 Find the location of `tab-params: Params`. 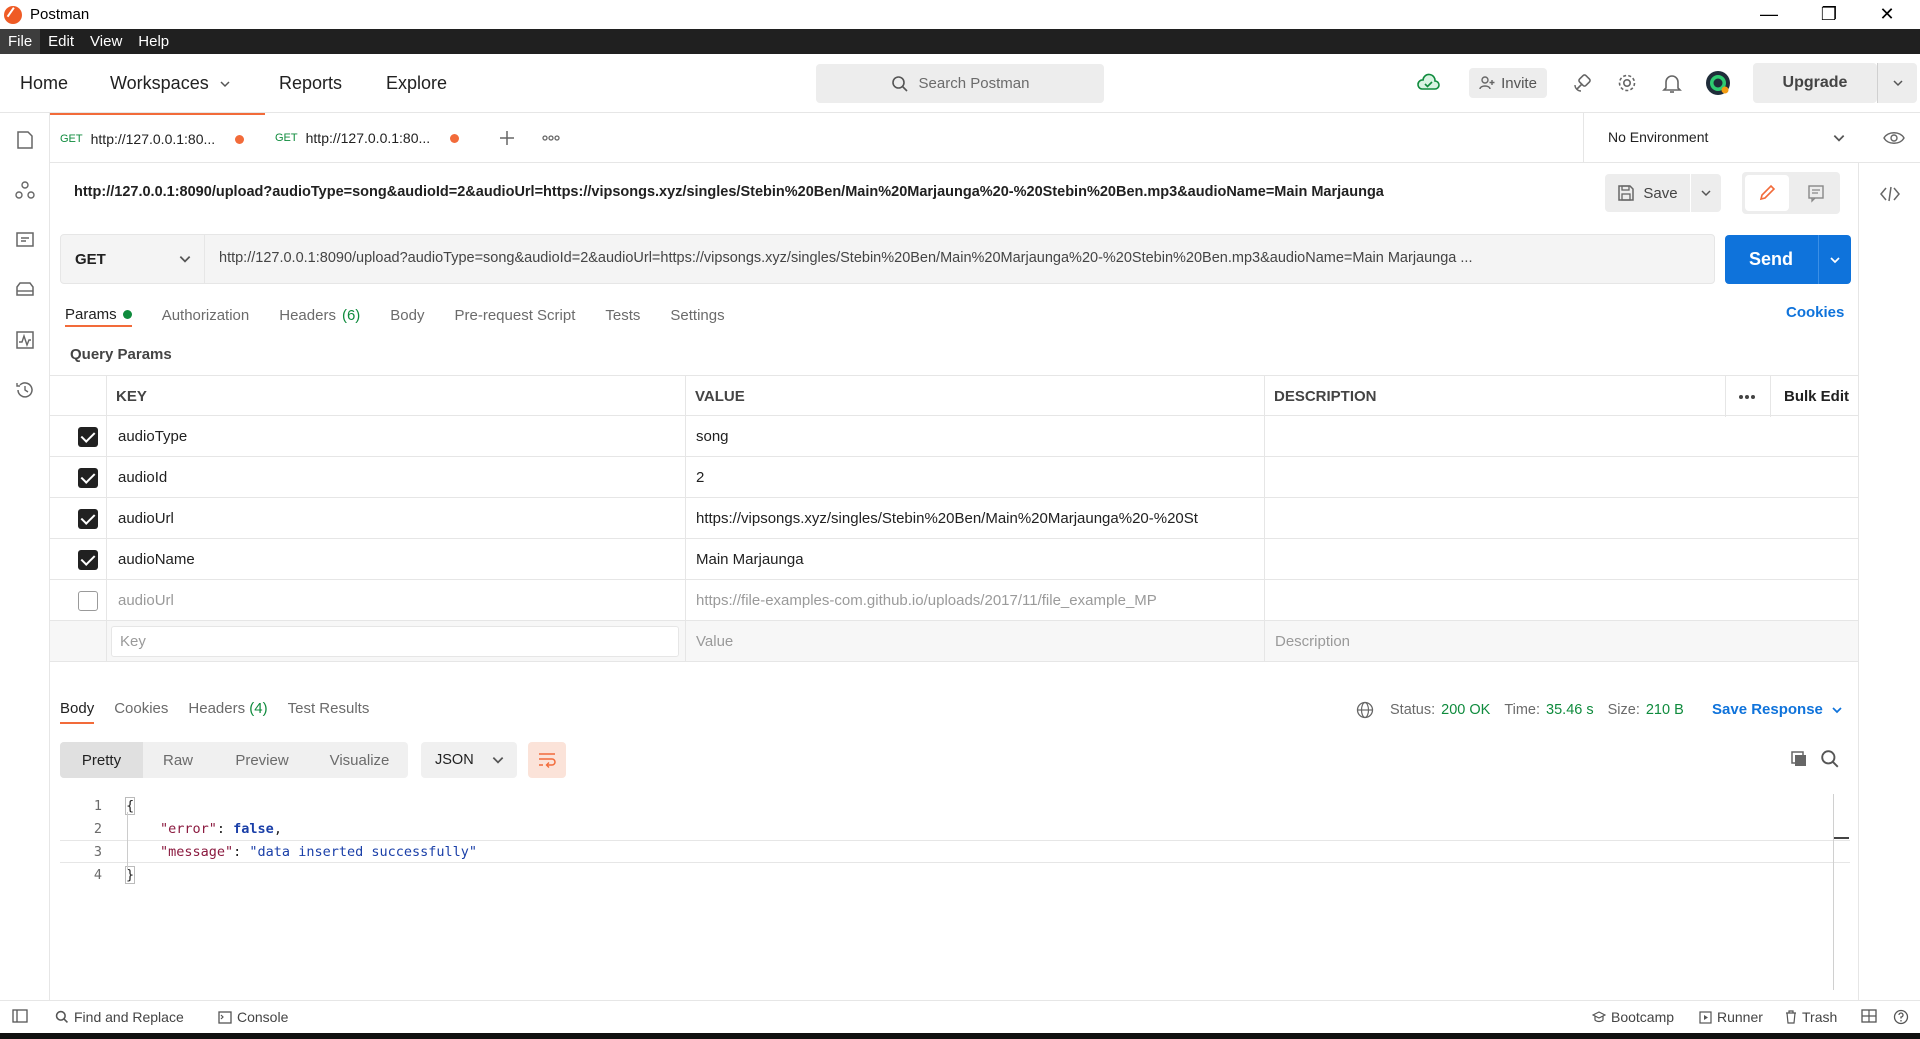

tab-params: Params is located at coordinates (98, 316).